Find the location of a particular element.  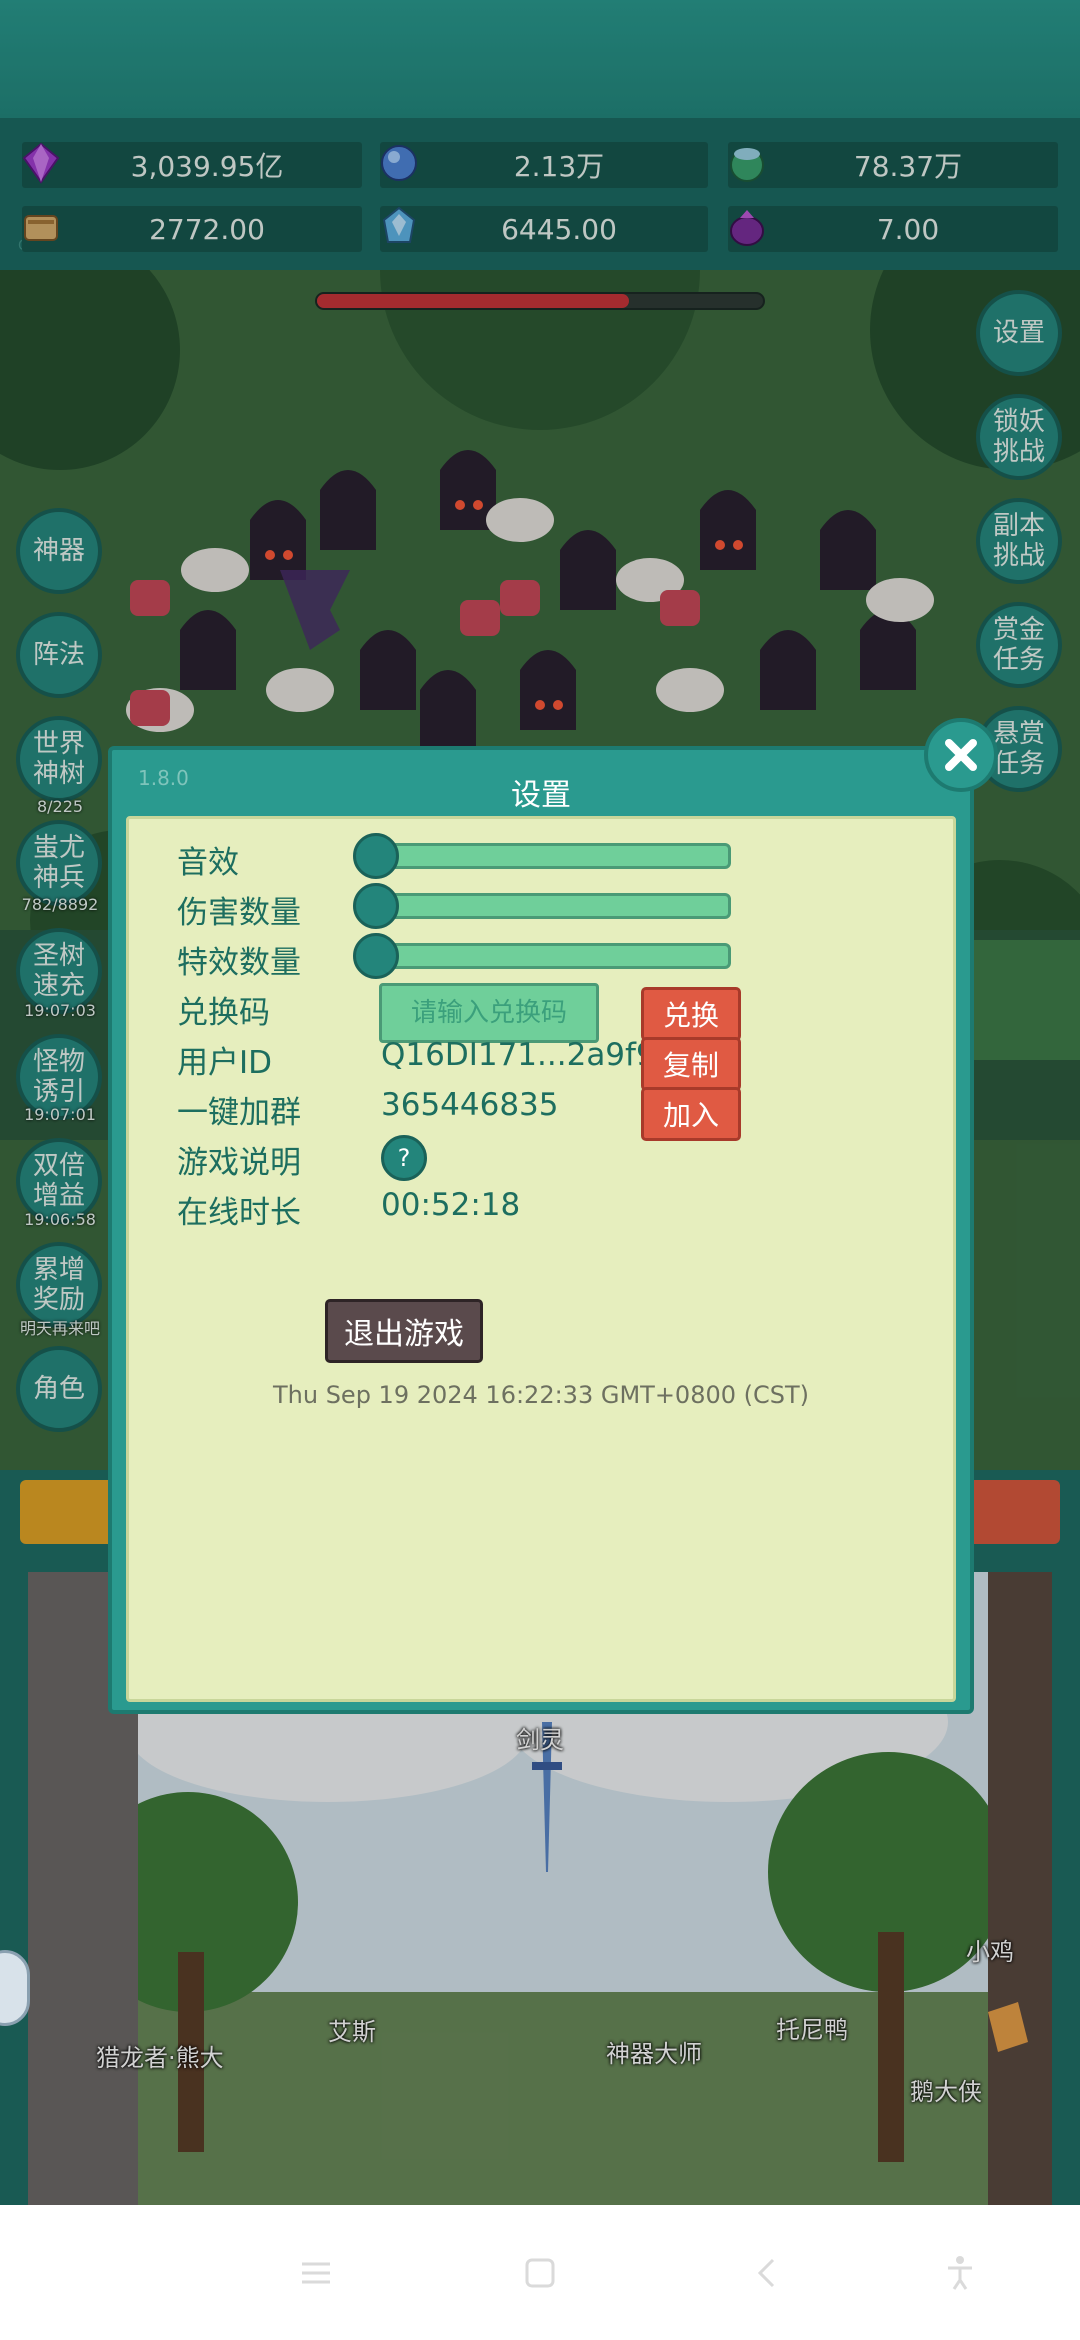

damage-count-slider is located at coordinates (548, 906).